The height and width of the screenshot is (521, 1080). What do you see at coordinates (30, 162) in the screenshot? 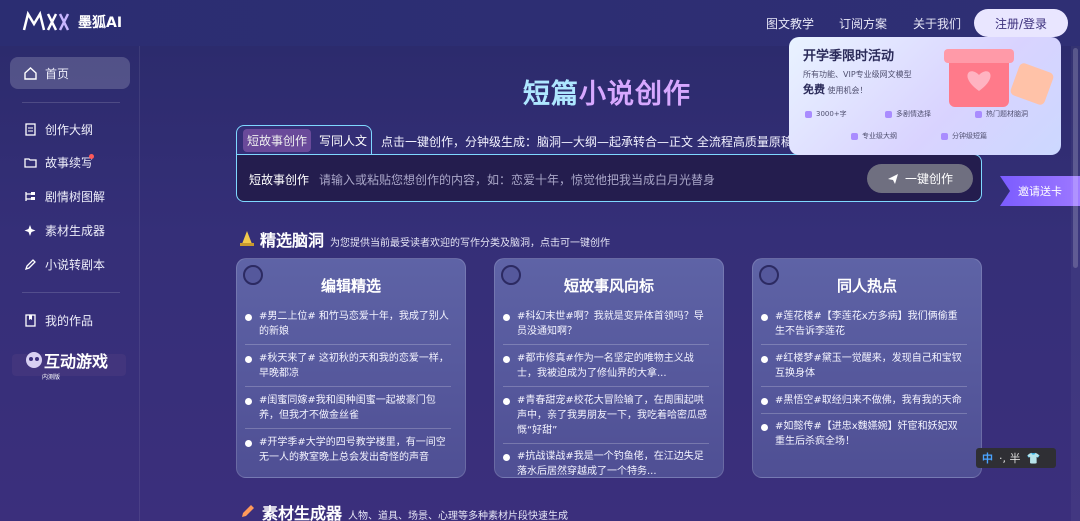
I see `folder-icon` at bounding box center [30, 162].